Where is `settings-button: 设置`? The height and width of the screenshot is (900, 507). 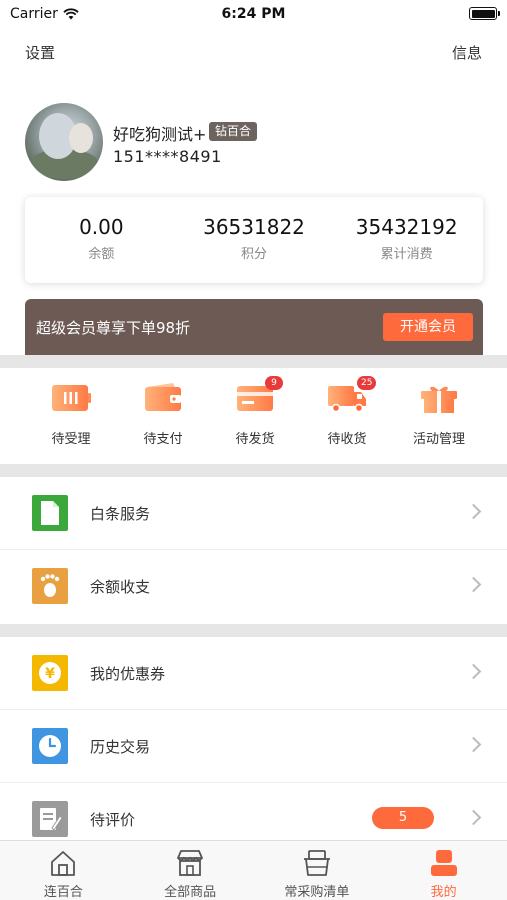
settings-button: 设置 is located at coordinates (40, 52).